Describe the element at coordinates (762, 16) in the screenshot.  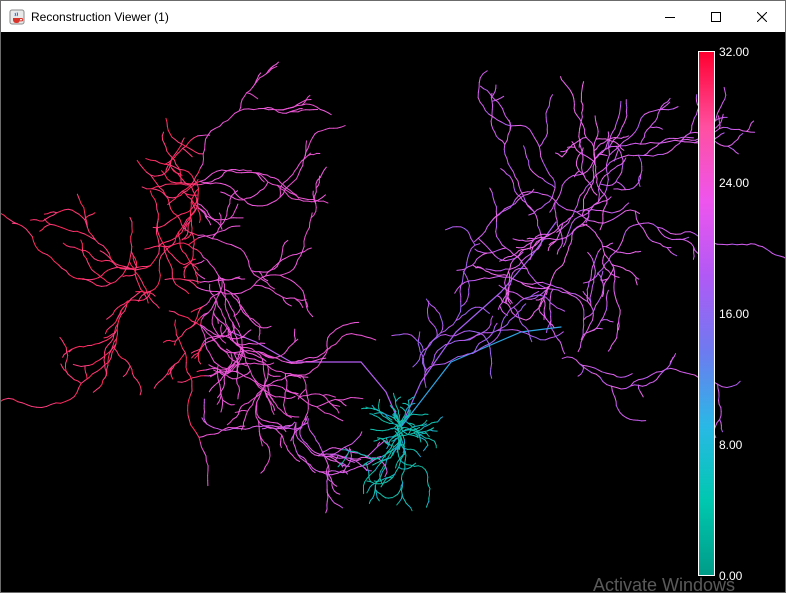
I see `close-button` at that location.